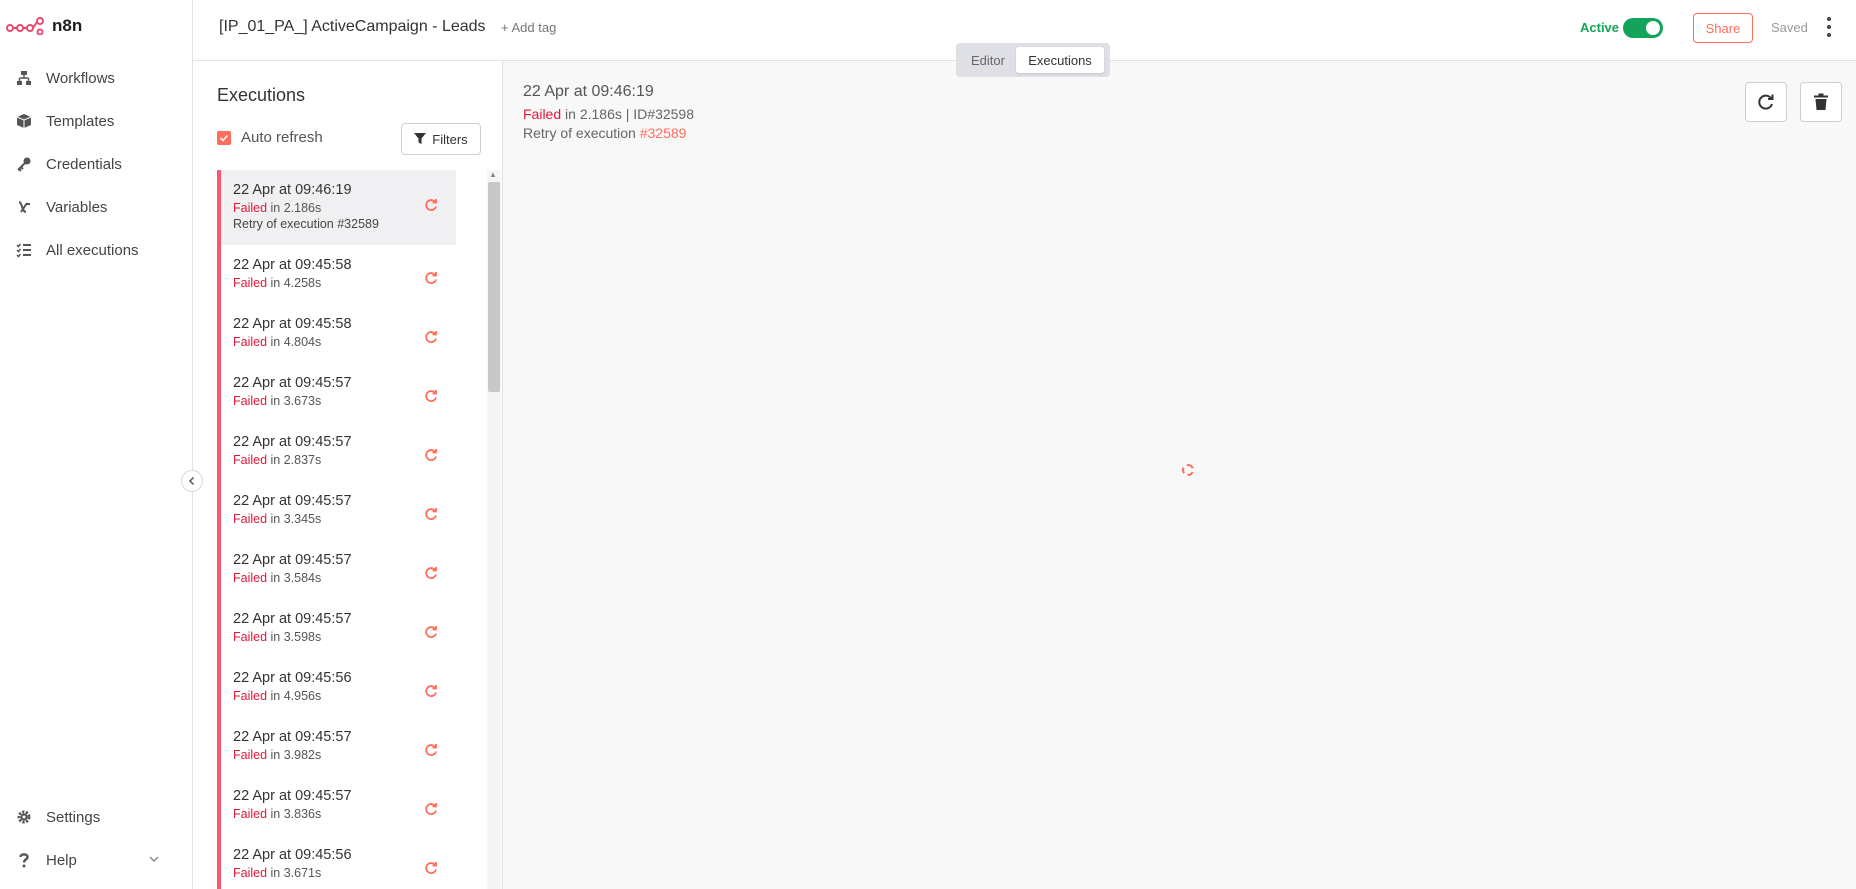  Describe the element at coordinates (344, 519) in the screenshot. I see `execution-status-line: Failed in 3.345s` at that location.